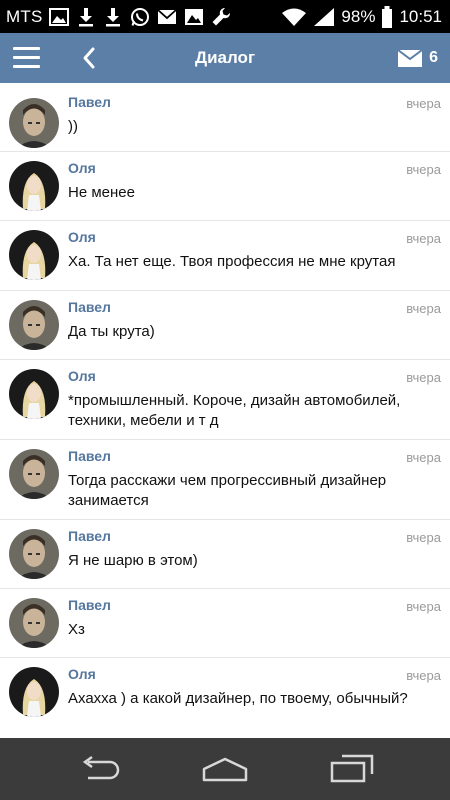 The image size is (450, 800). Describe the element at coordinates (73, 126) in the screenshot. I see `message-text: ))` at that location.